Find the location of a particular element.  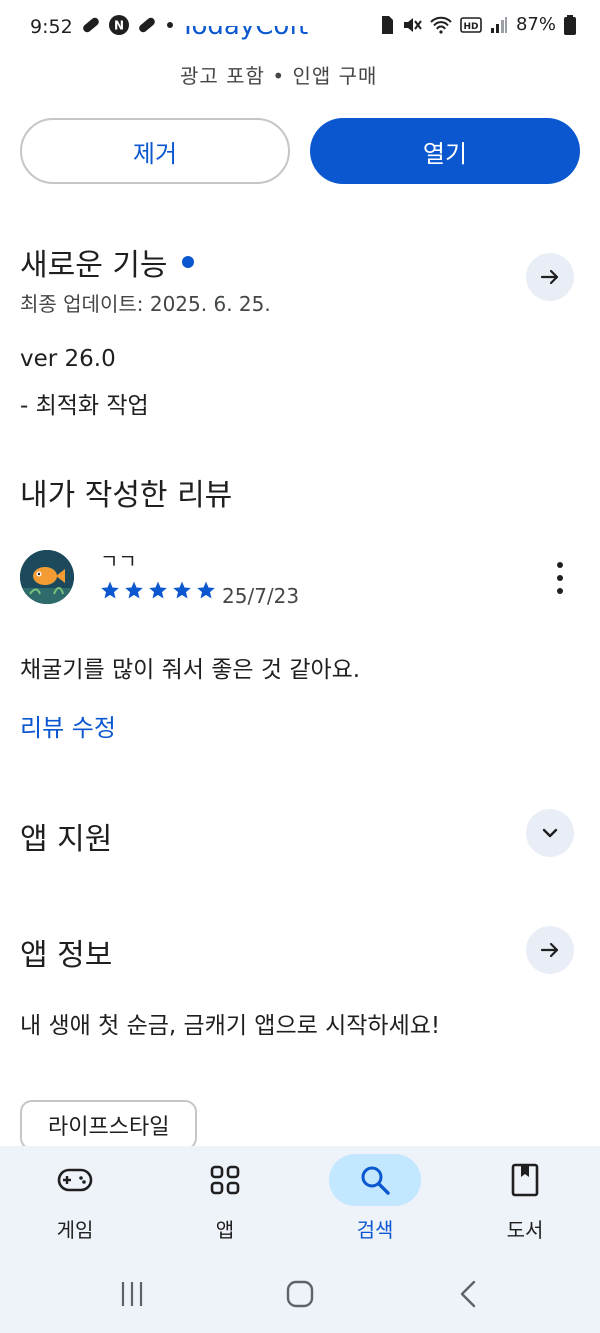

update-note: - 최적화 작업 is located at coordinates (84, 406).